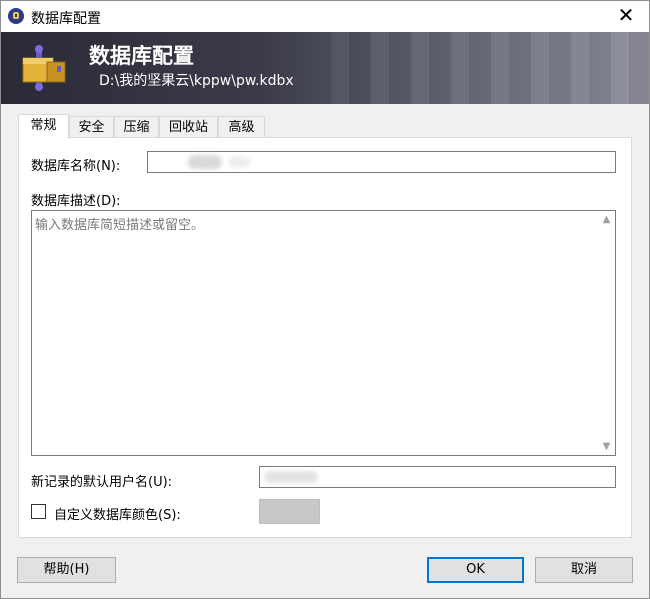  I want to click on scroll-down-icon: ▼, so click(606, 446).